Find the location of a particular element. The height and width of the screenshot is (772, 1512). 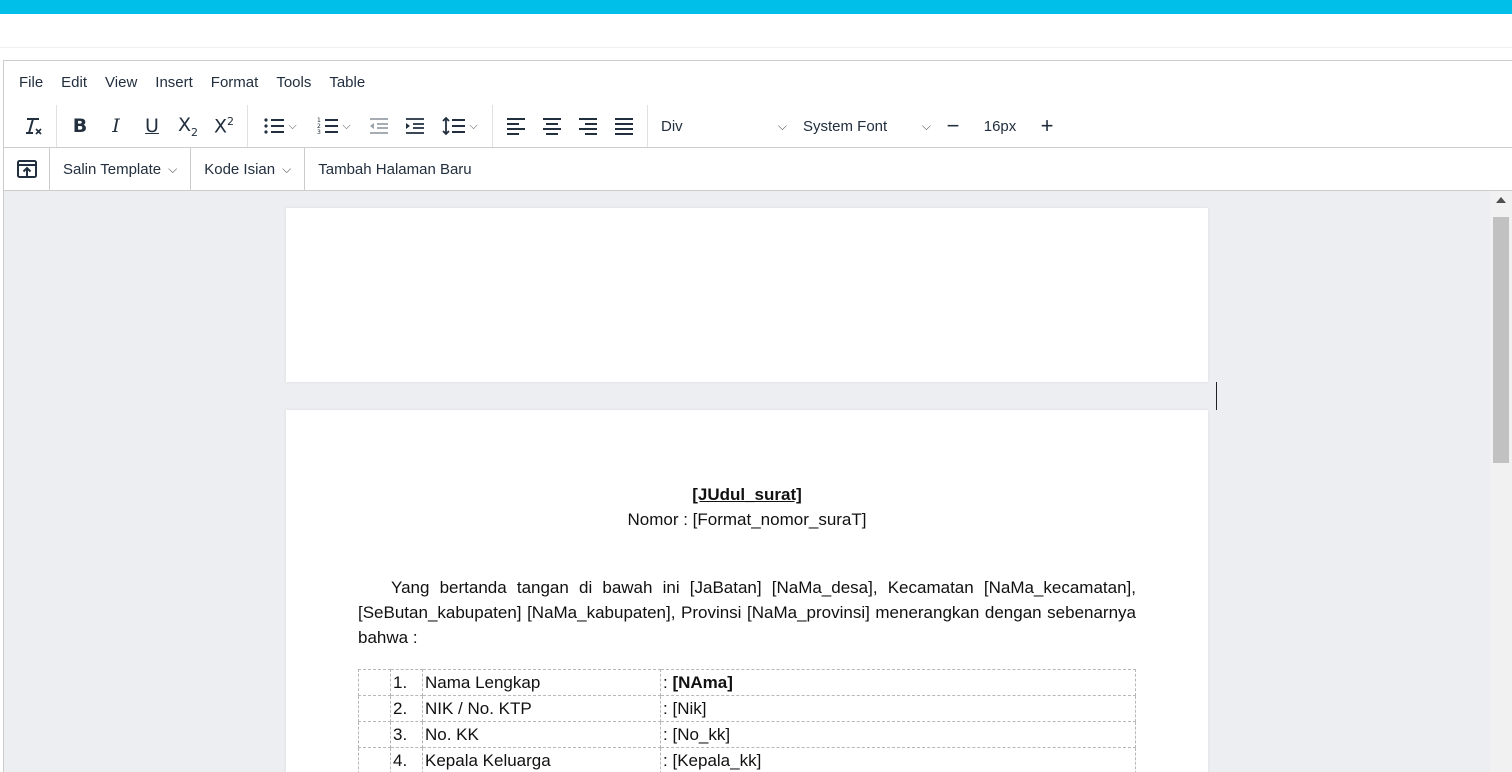

menubar: File Edit View Insert Format Tools Table is located at coordinates (758, 83).